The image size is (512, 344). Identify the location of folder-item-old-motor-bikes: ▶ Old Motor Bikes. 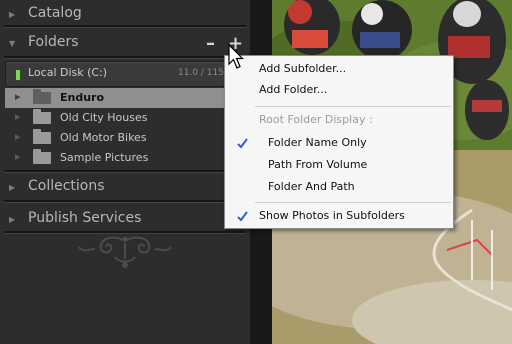
(115, 138).